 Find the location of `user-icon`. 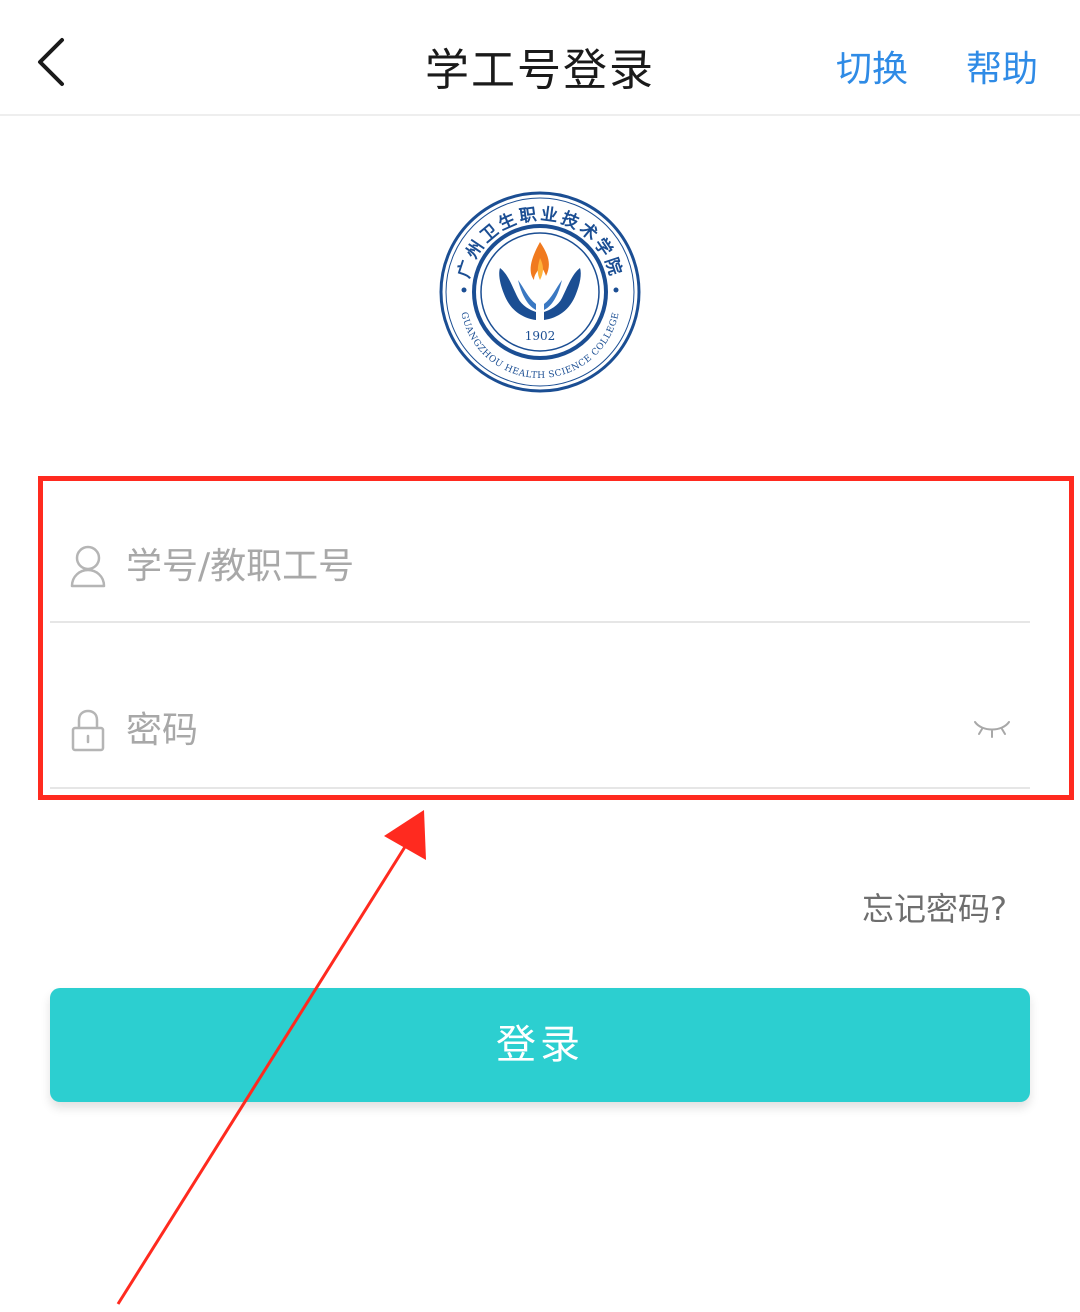

user-icon is located at coordinates (88, 566).